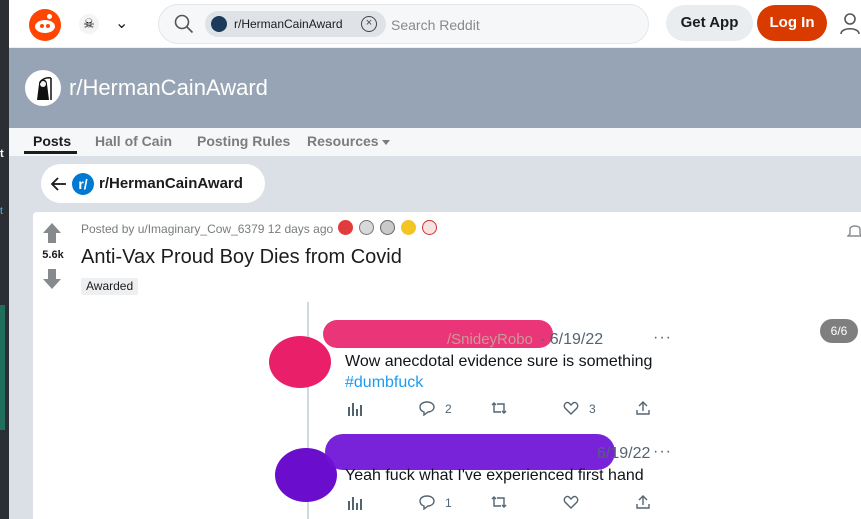  What do you see at coordinates (52, 233) in the screenshot?
I see `upvote-icon` at bounding box center [52, 233].